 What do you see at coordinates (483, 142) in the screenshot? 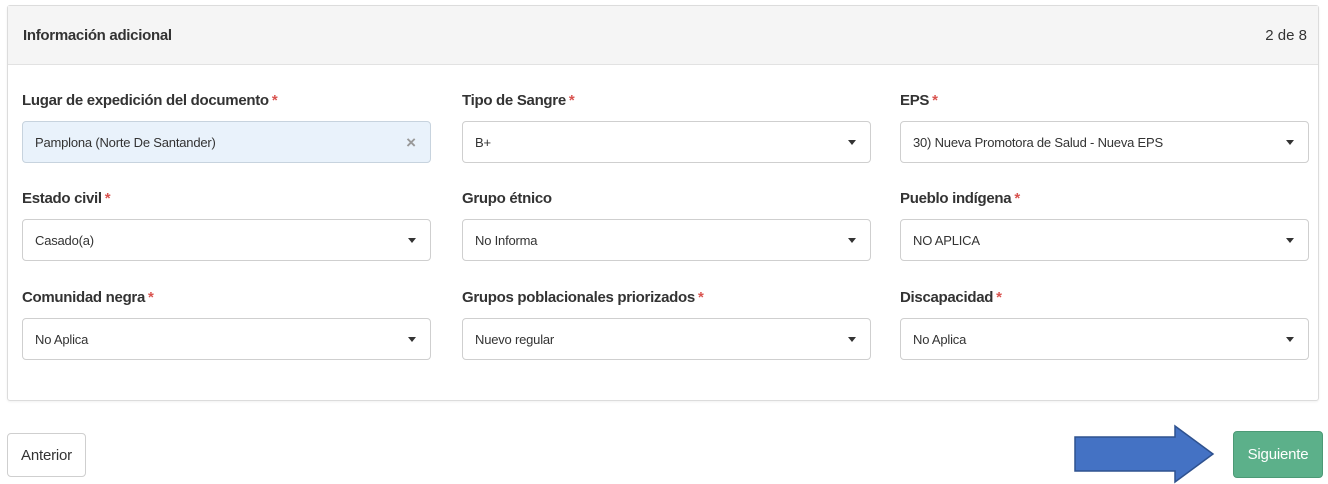
I see `selected-value: B+` at bounding box center [483, 142].